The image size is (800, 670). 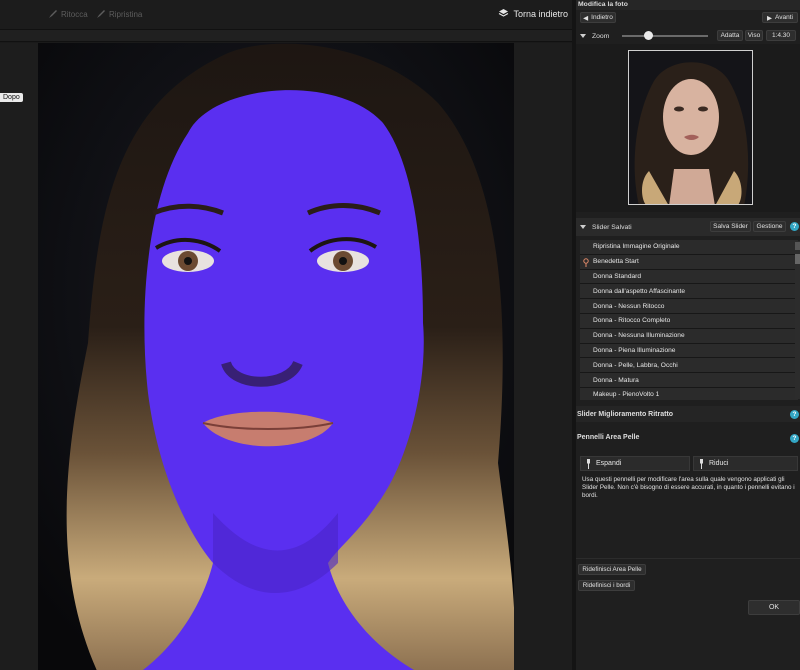 What do you see at coordinates (74, 14) in the screenshot?
I see `retouch-label: Ritocca` at bounding box center [74, 14].